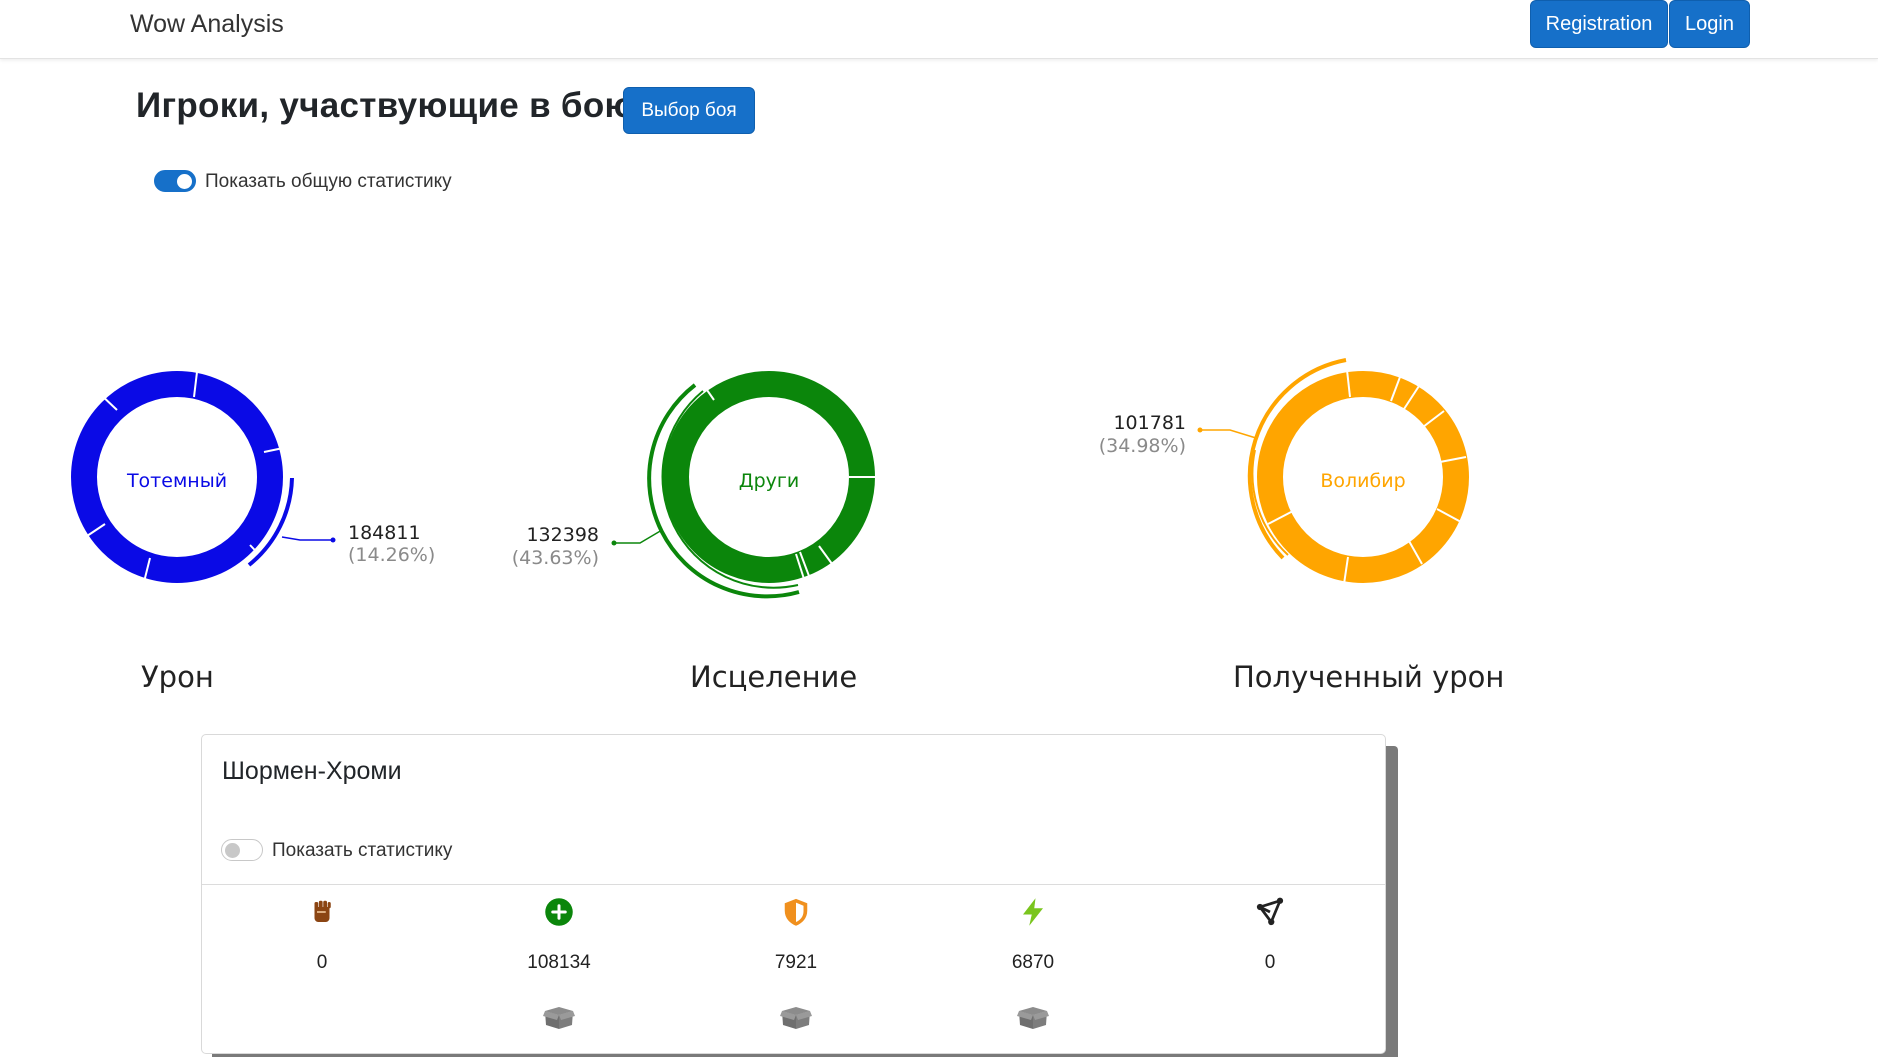 The width and height of the screenshot is (1878, 1057). What do you see at coordinates (328, 181) in the screenshot?
I see `overall-stats-toggle-label: Показать общую статистику` at bounding box center [328, 181].